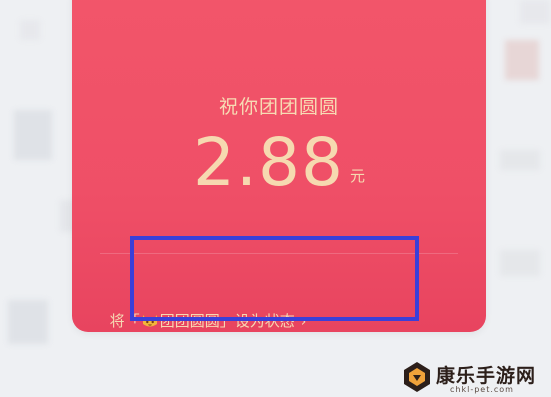  I want to click on red-packet-amount-row: 2.88 元, so click(279, 163).